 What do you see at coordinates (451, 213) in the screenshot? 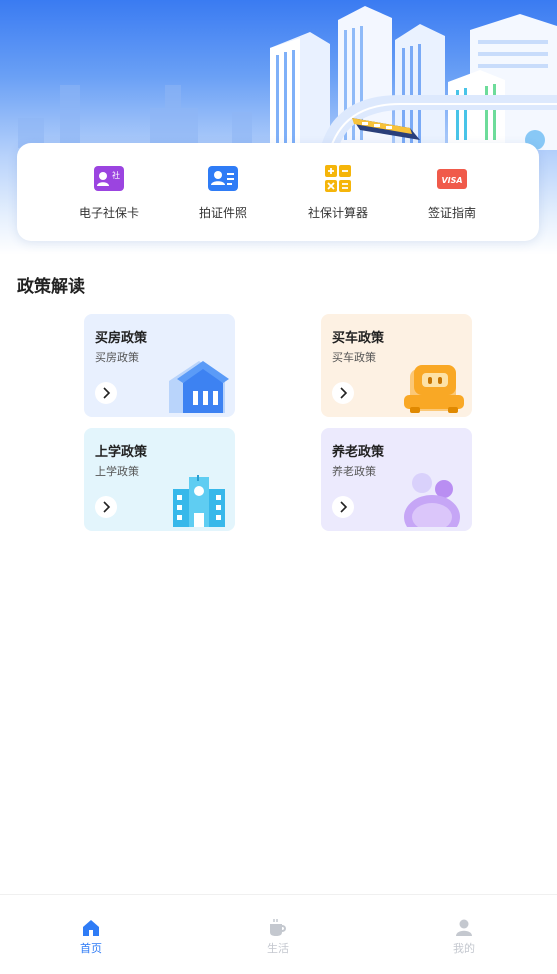
I see `quick-action-label: 签证指南` at bounding box center [451, 213].